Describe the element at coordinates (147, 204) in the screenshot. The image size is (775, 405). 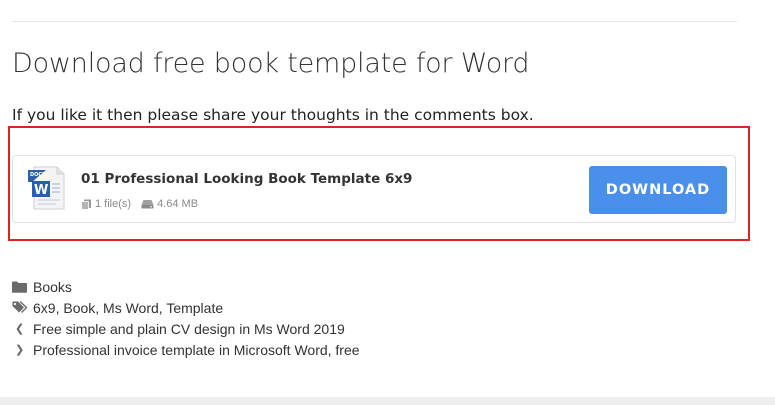
I see `hard-drive-icon` at that location.